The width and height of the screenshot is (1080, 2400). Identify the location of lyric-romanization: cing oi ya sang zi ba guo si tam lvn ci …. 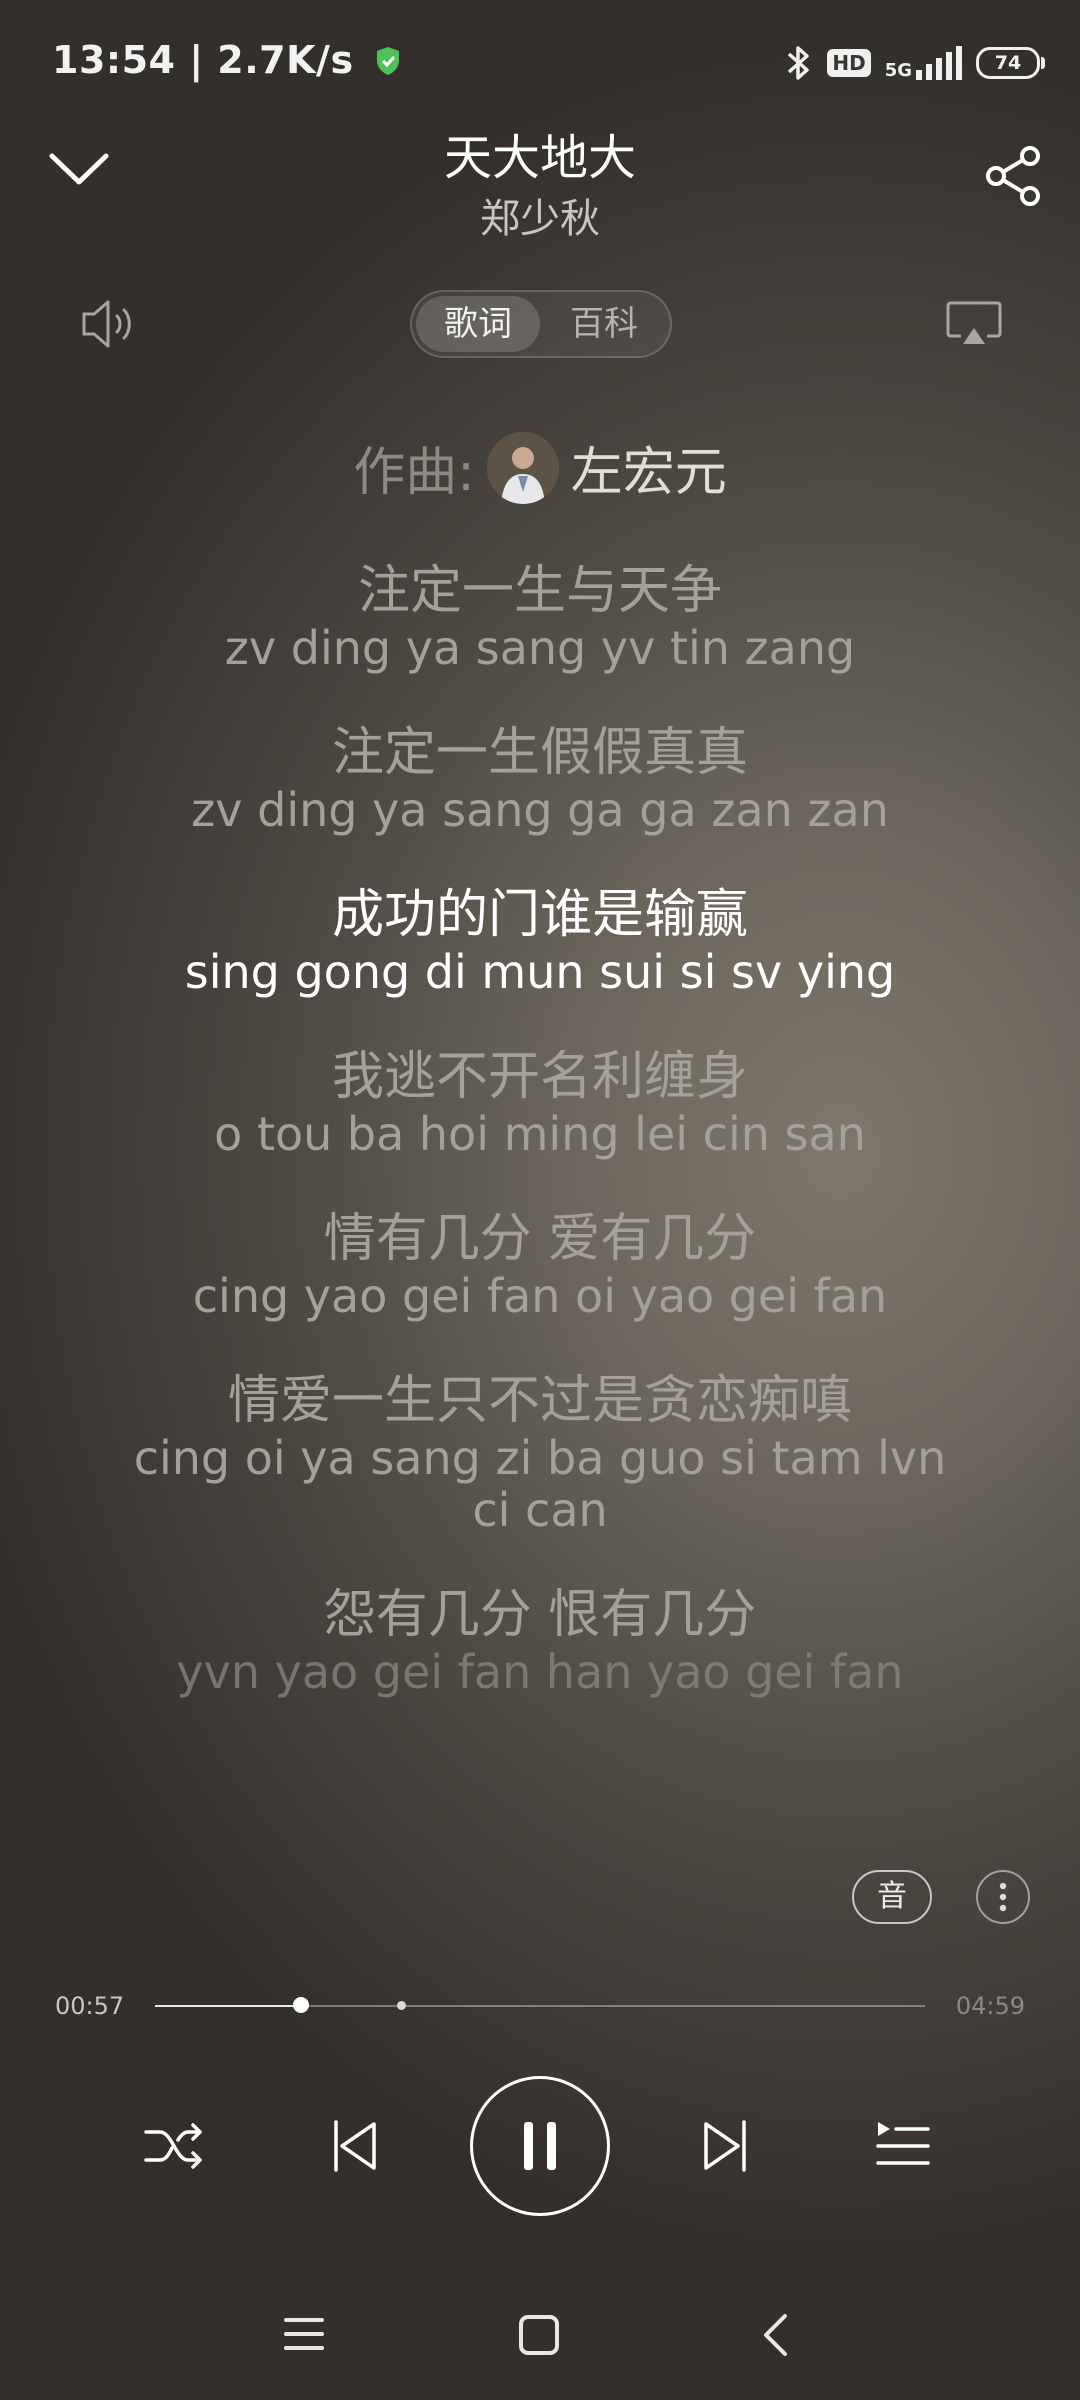
(540, 1484).